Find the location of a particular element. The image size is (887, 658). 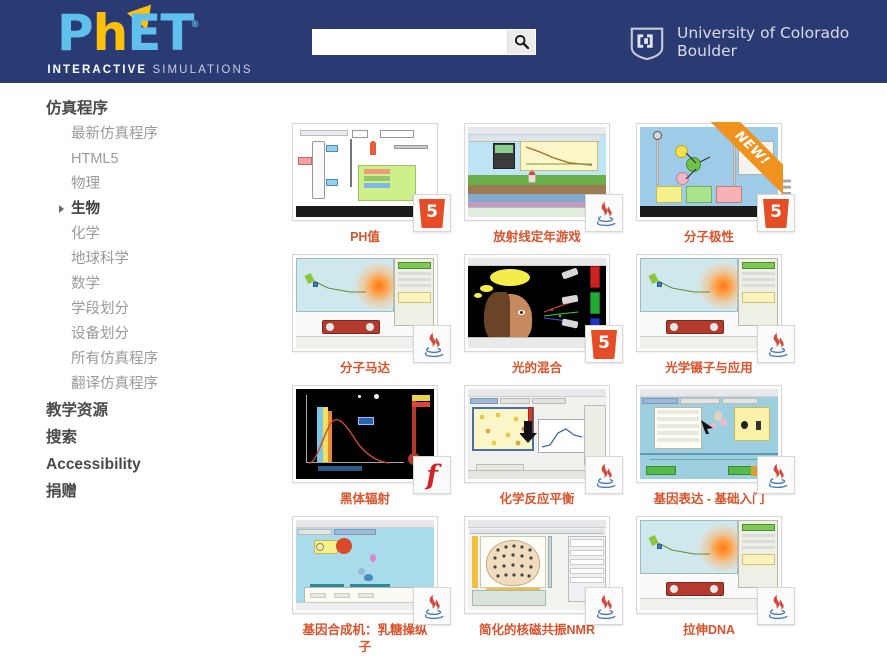

search-area is located at coordinates (424, 41).